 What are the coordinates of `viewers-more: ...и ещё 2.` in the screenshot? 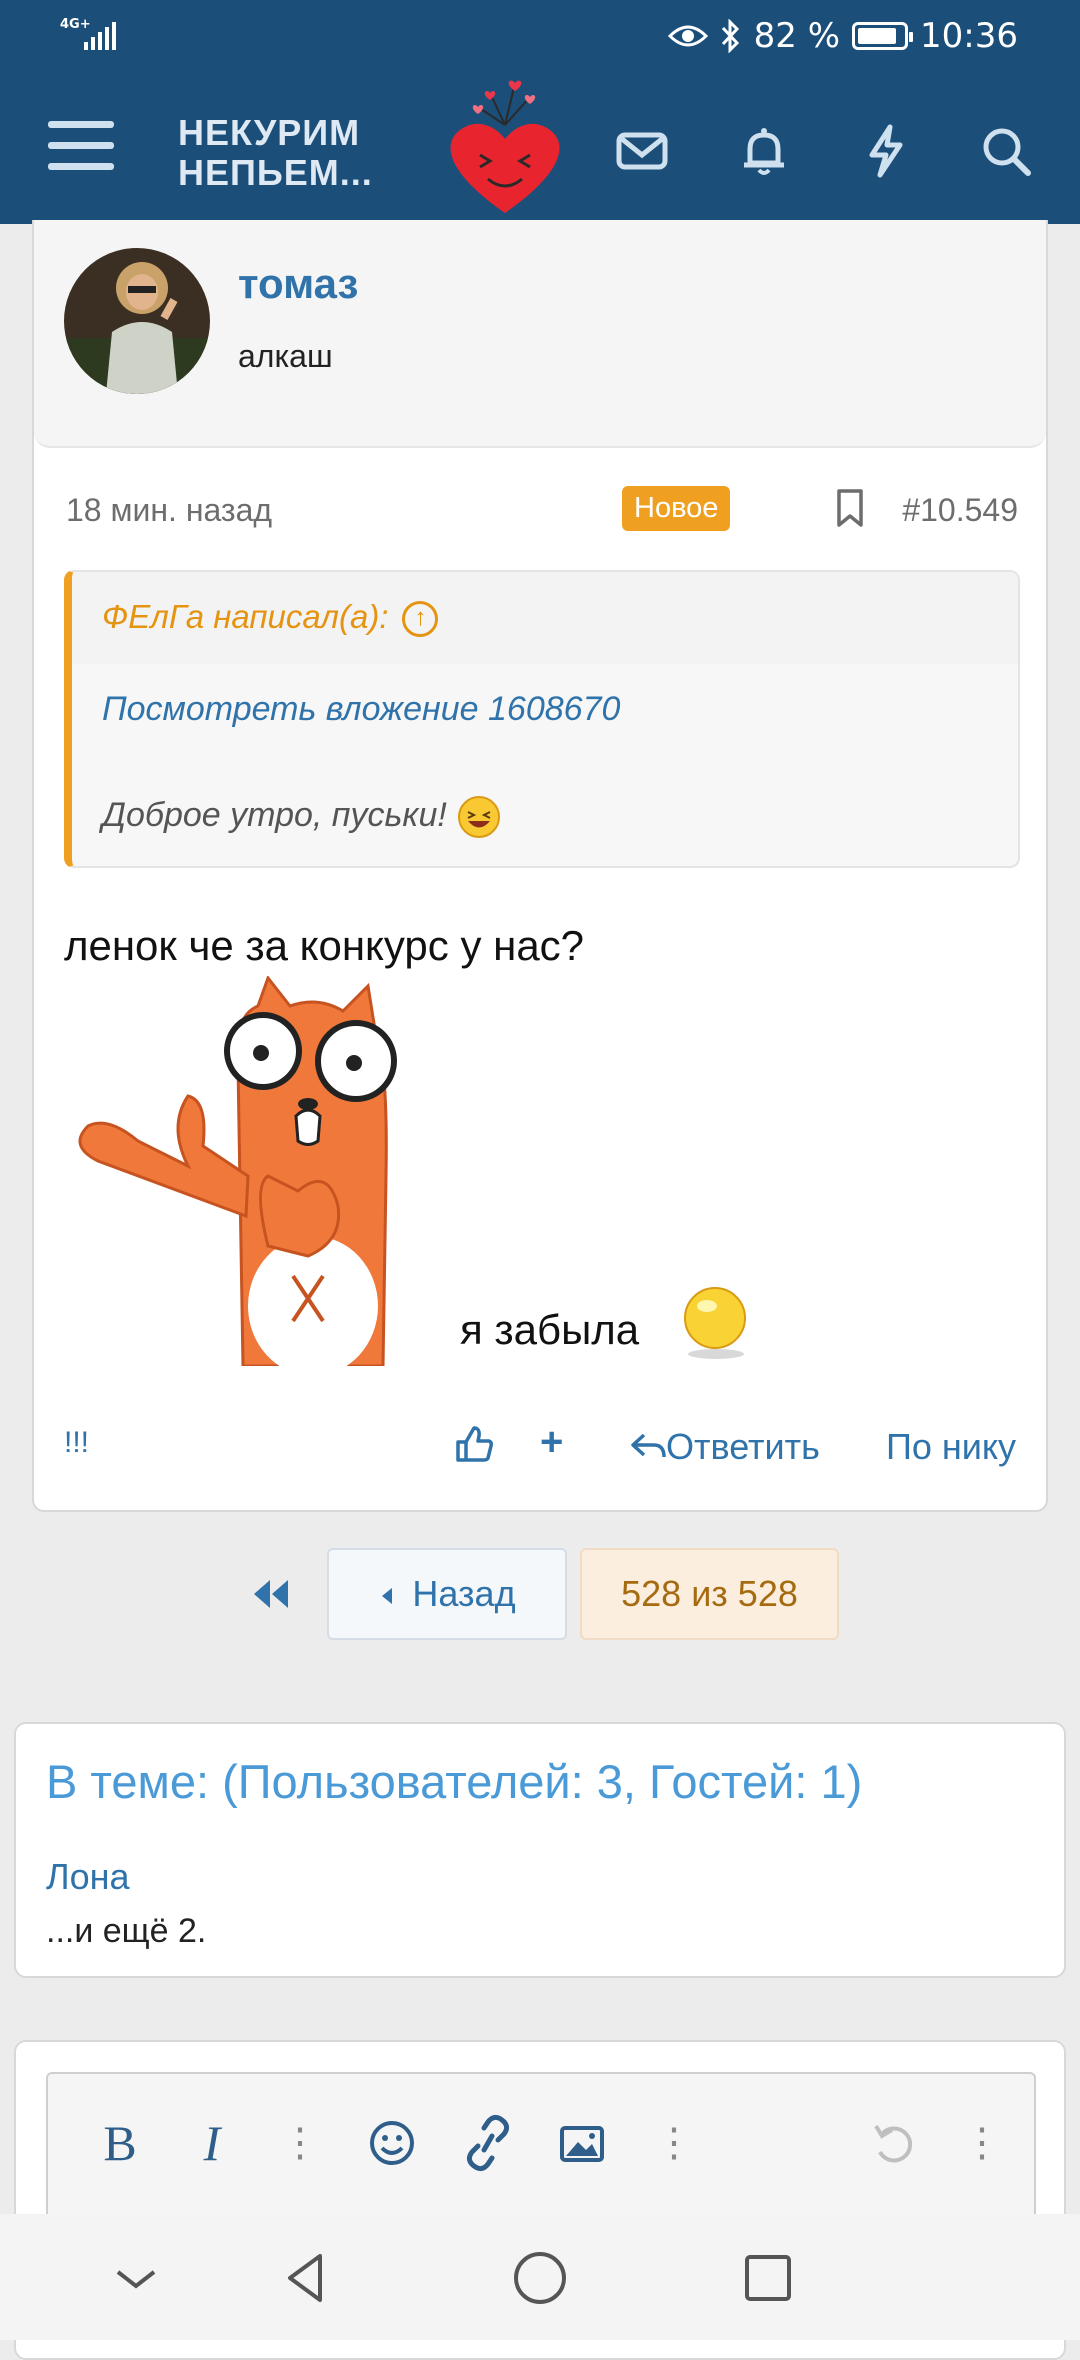 It's located at (126, 1931).